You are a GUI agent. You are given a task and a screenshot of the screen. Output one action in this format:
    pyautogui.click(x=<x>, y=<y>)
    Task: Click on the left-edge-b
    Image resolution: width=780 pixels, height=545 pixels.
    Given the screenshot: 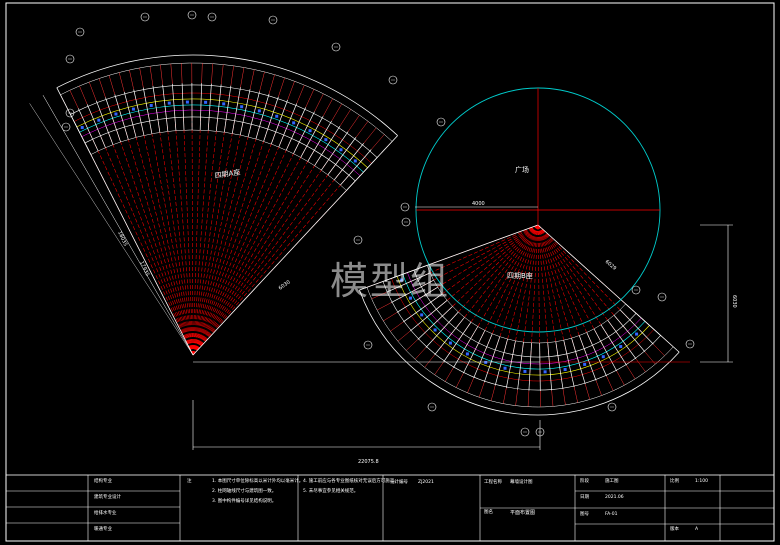 What is the action you would take?
    pyautogui.click(x=295, y=245)
    